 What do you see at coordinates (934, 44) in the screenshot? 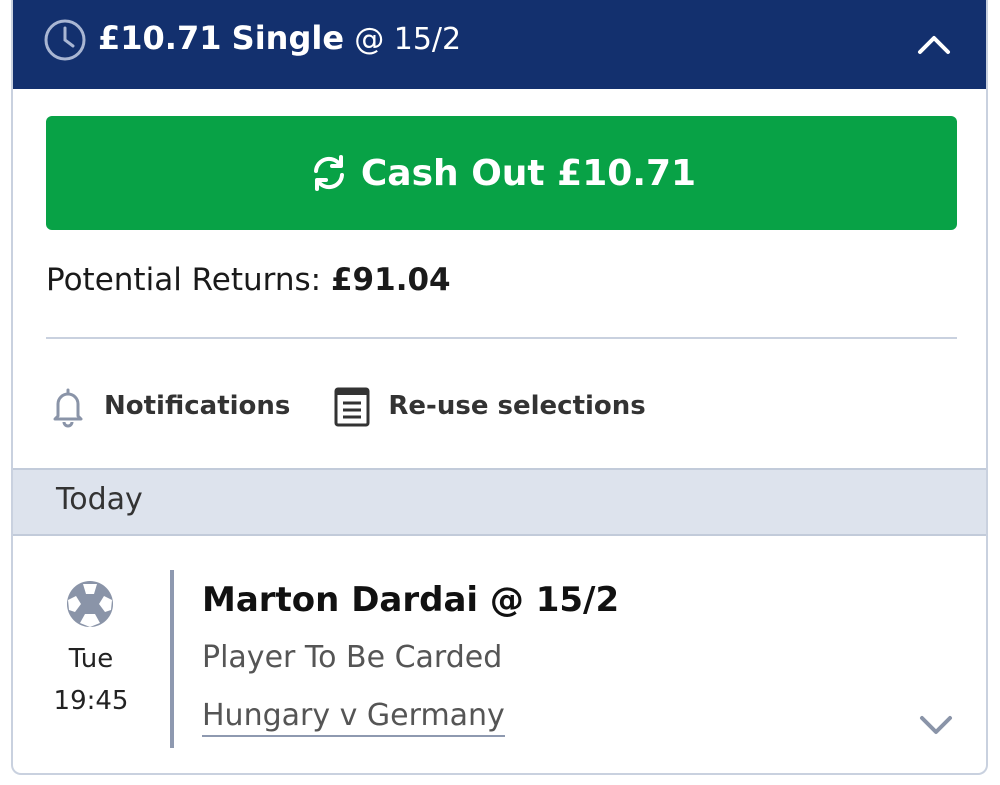
I see `chevron-up-icon` at bounding box center [934, 44].